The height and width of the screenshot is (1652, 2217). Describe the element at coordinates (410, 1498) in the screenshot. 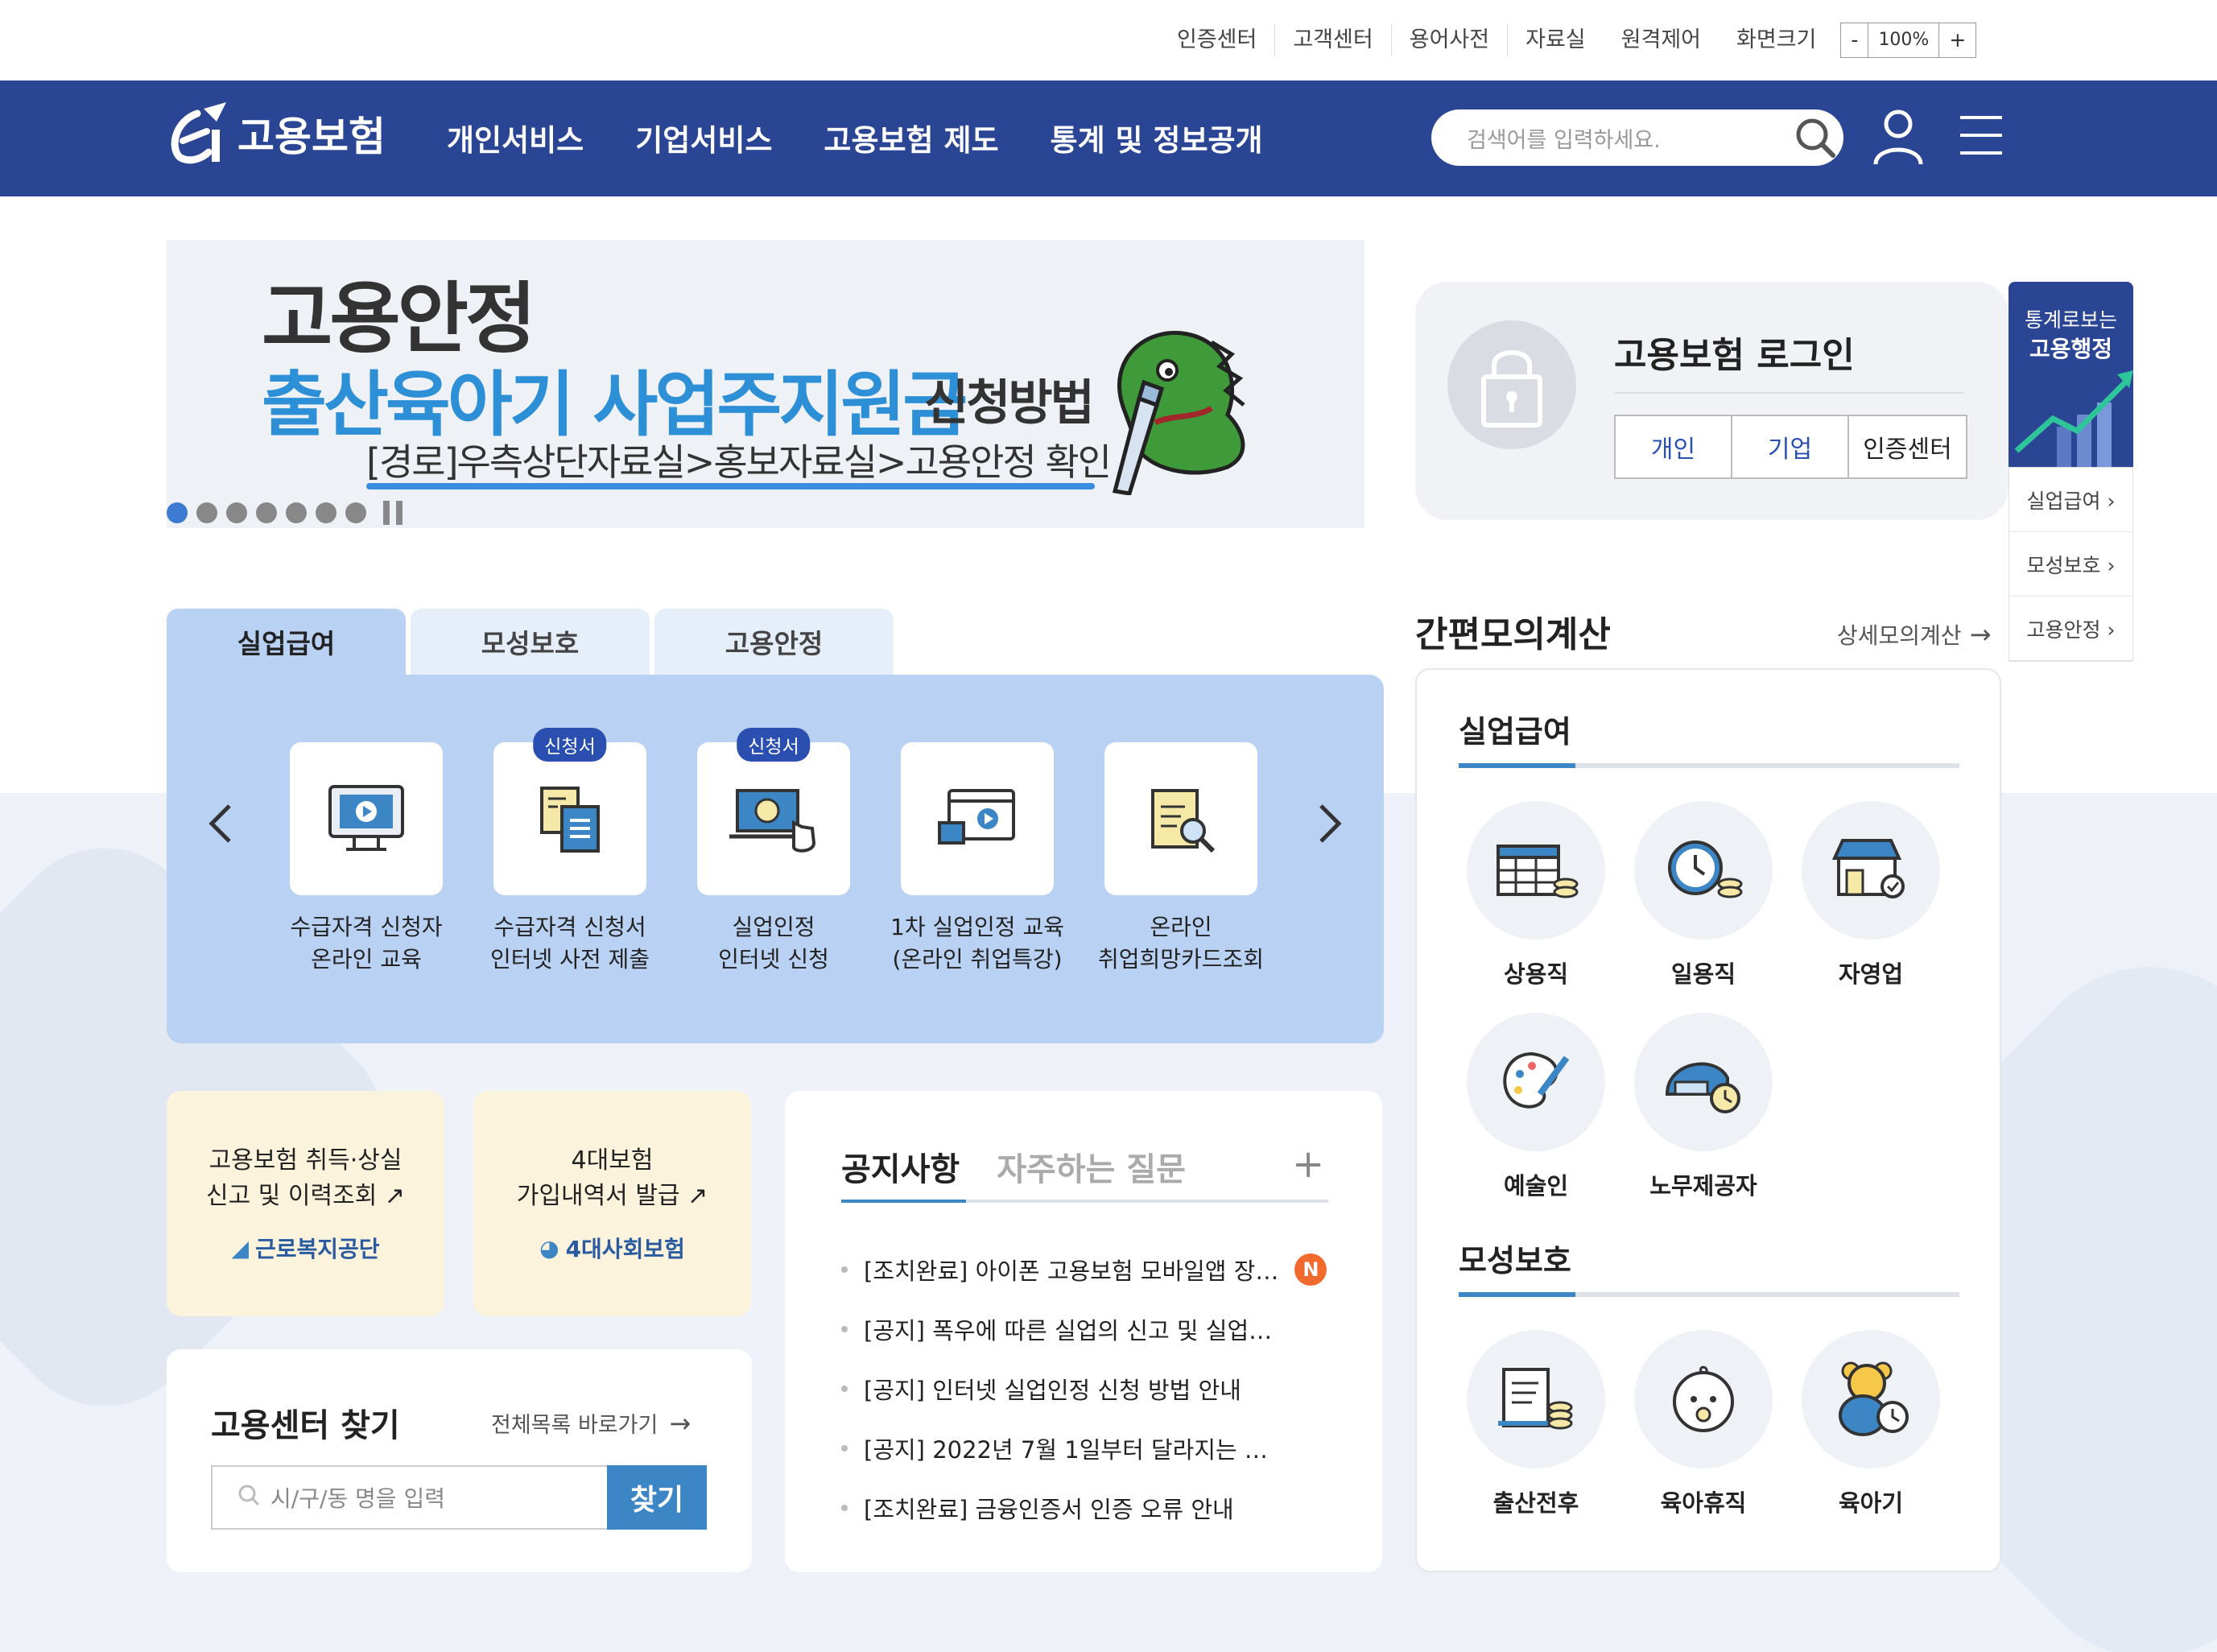

I see `center-search-input: 시/구/동 명을 입력` at that location.